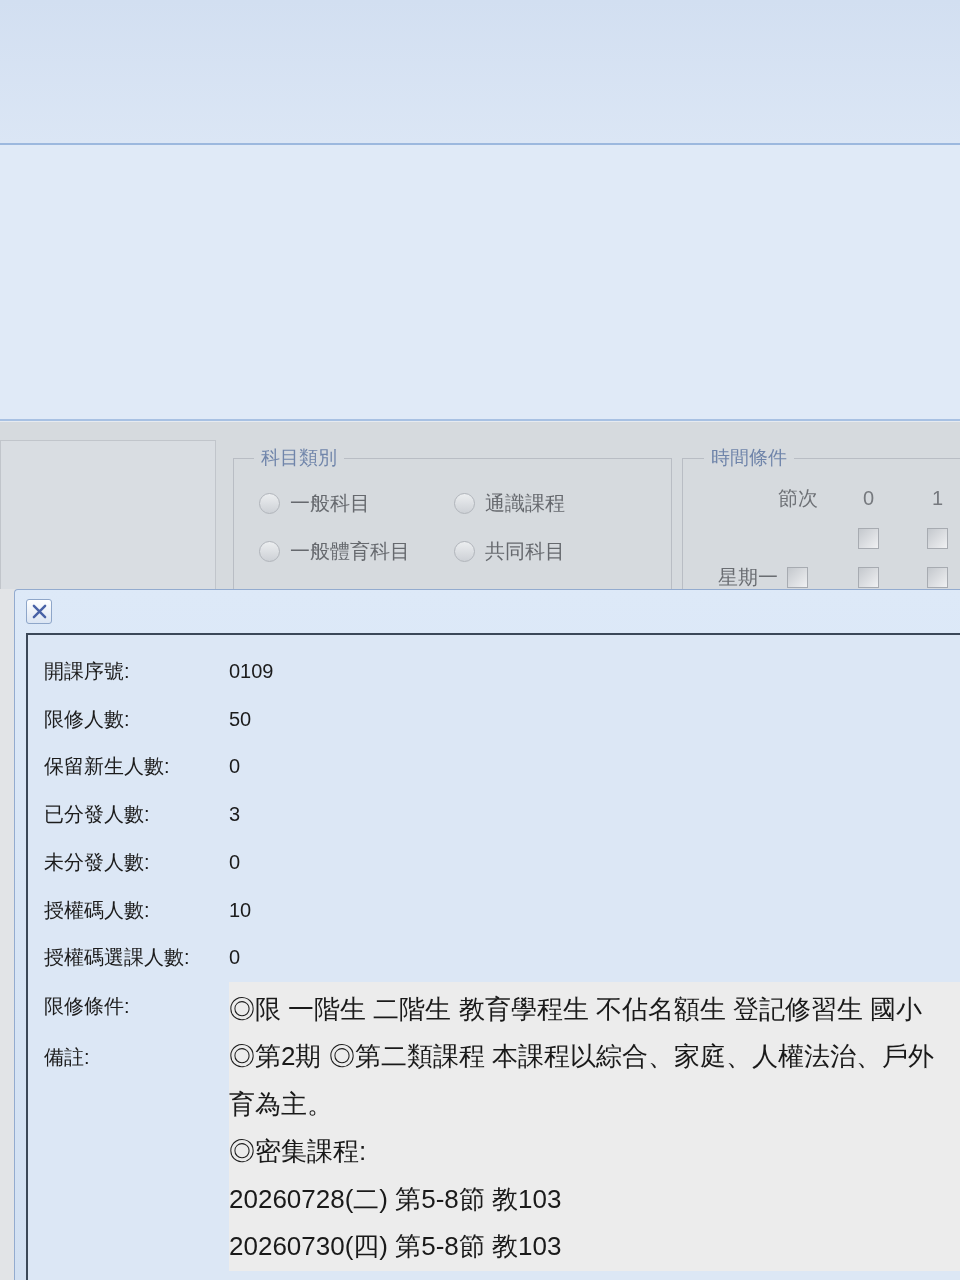  What do you see at coordinates (97, 862) in the screenshot?
I see `field-label: 未分發人數:` at bounding box center [97, 862].